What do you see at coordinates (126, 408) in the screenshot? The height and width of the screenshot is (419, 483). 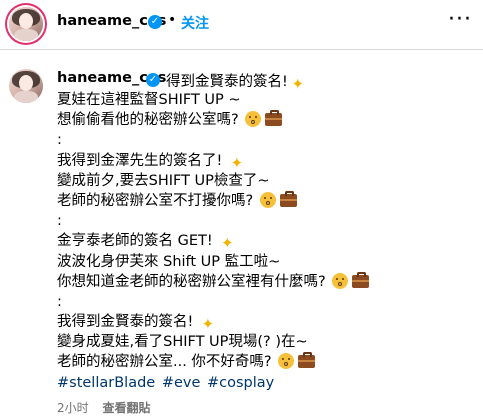 I see `see-translation-button: 查看翻貼` at bounding box center [126, 408].